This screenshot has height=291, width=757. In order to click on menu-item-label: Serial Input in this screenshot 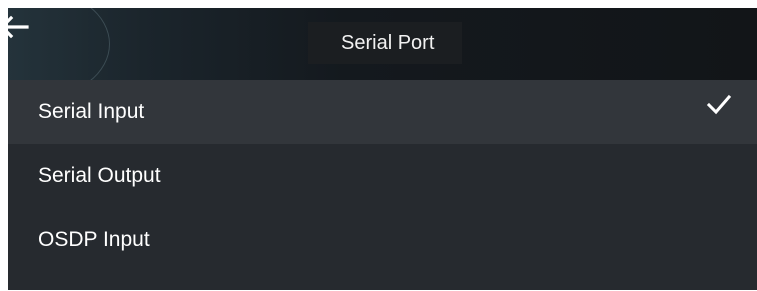, I will do `click(91, 111)`.